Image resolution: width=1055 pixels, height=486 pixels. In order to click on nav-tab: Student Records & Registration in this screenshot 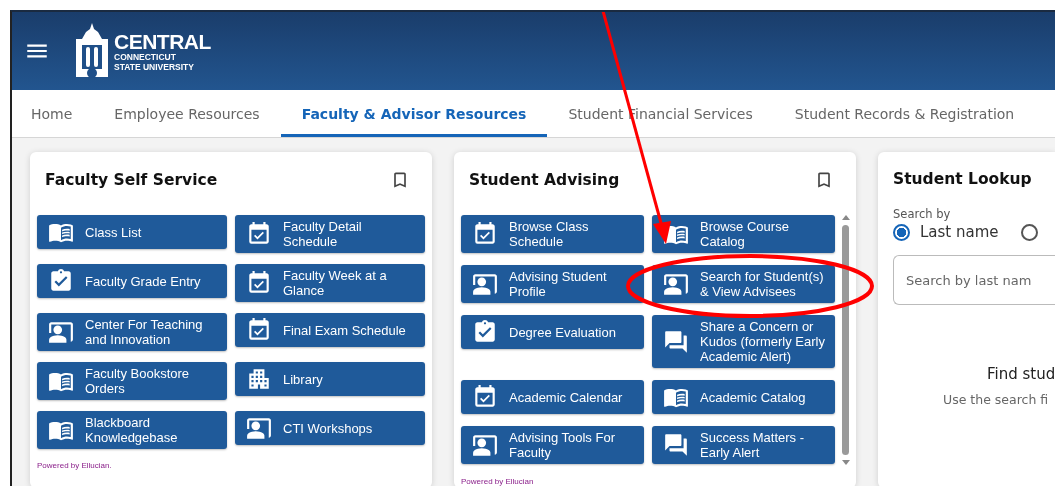, I will do `click(904, 115)`.